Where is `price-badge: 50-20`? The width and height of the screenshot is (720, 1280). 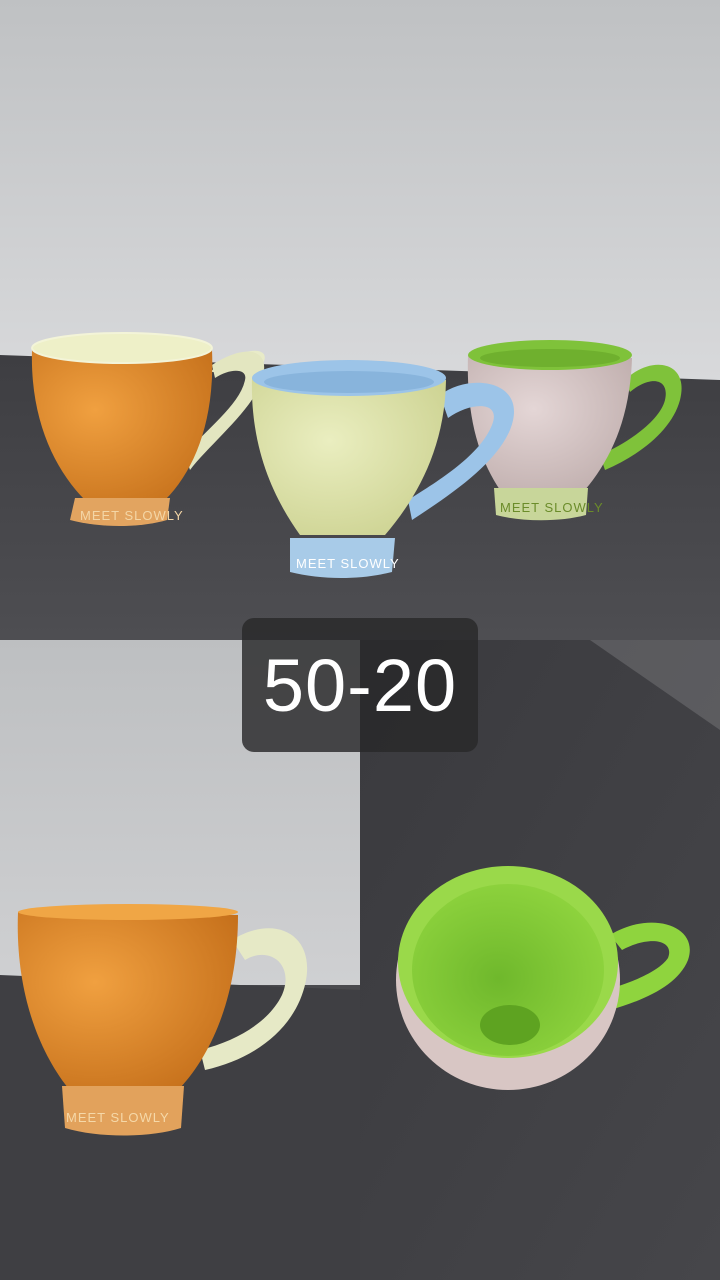 price-badge: 50-20 is located at coordinates (360, 685).